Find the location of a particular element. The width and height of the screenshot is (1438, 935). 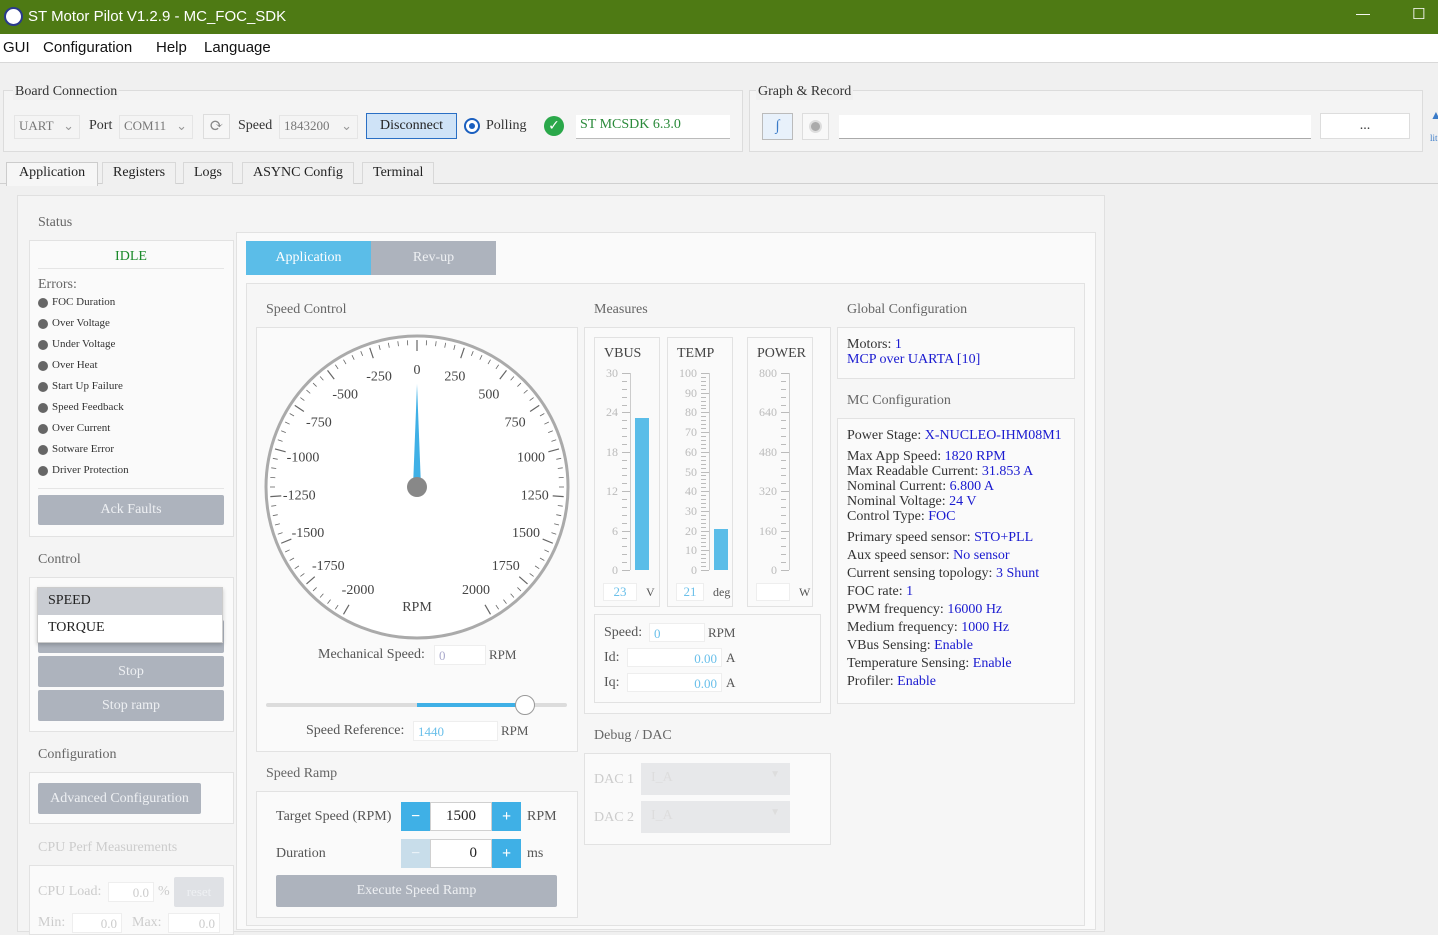

mcp-label: MCP over UARTA [10] is located at coordinates (913, 360).